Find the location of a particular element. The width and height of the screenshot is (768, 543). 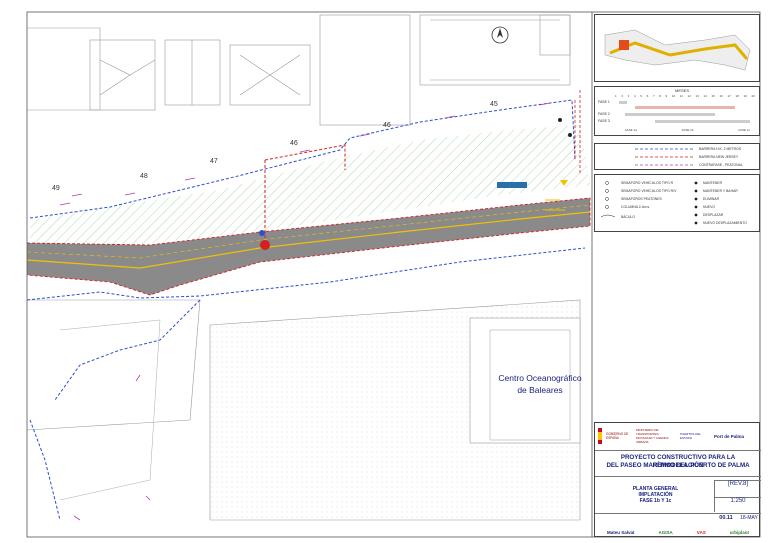

logo: VAS is located at coordinates (701, 532).